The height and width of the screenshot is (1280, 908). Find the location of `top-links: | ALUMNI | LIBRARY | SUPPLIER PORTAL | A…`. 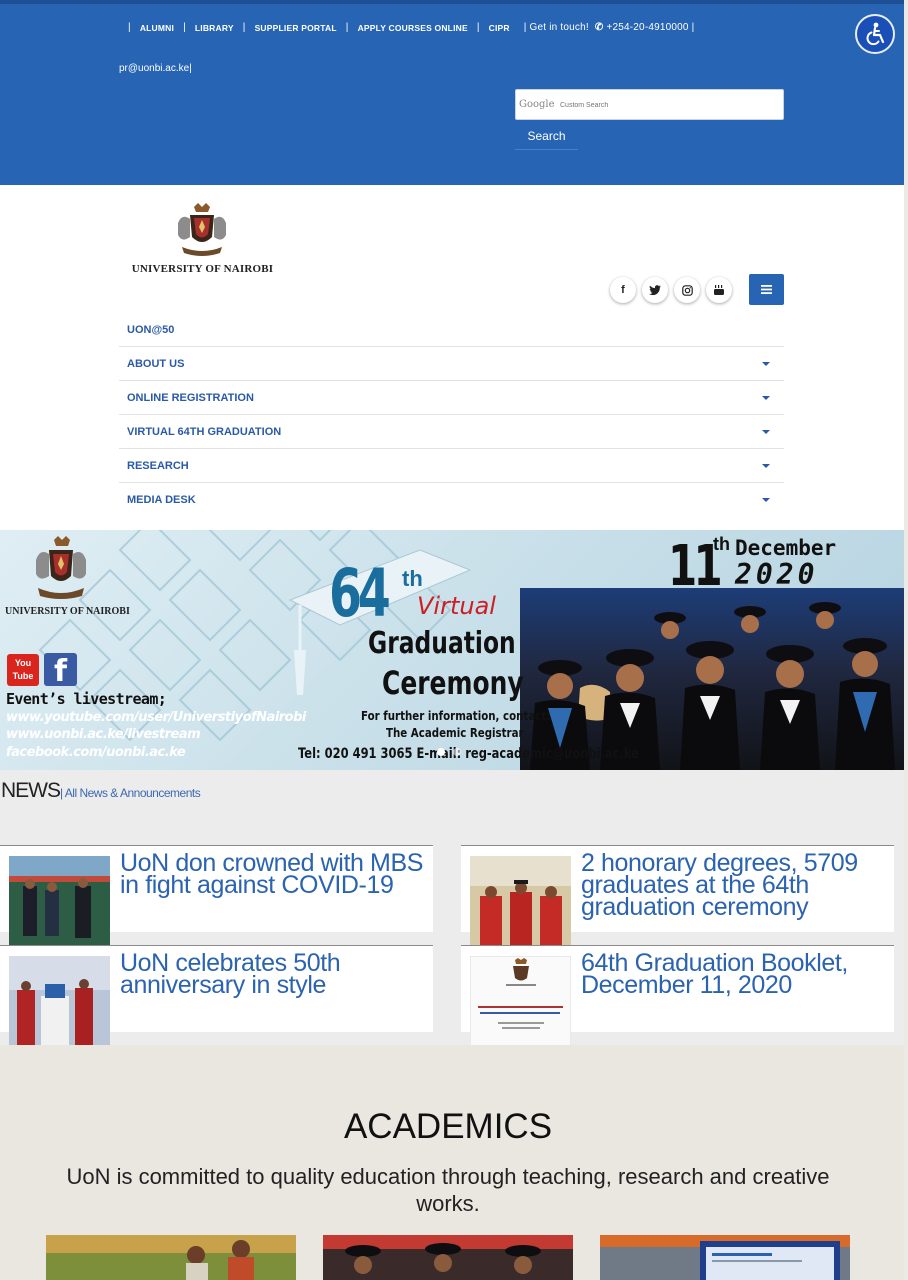

top-links: | ALUMNI | LIBRARY | SUPPLIER PORTAL | A… is located at coordinates (406, 27).